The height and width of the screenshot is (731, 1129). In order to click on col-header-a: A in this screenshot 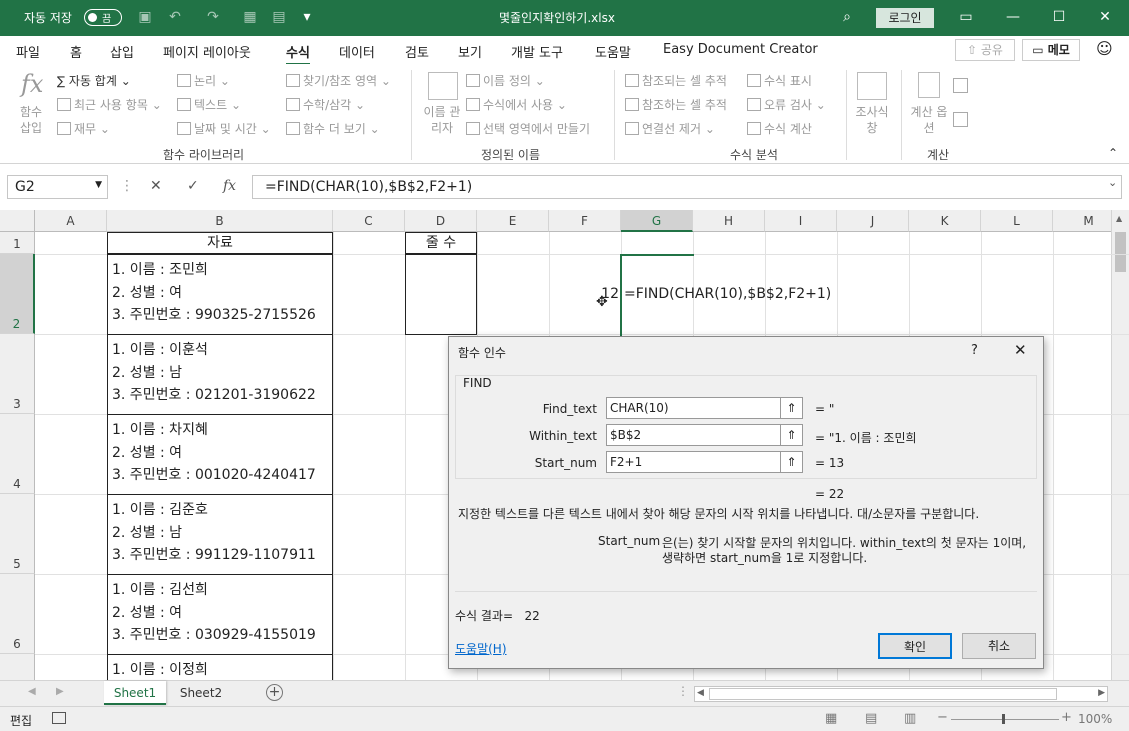, I will do `click(71, 221)`.